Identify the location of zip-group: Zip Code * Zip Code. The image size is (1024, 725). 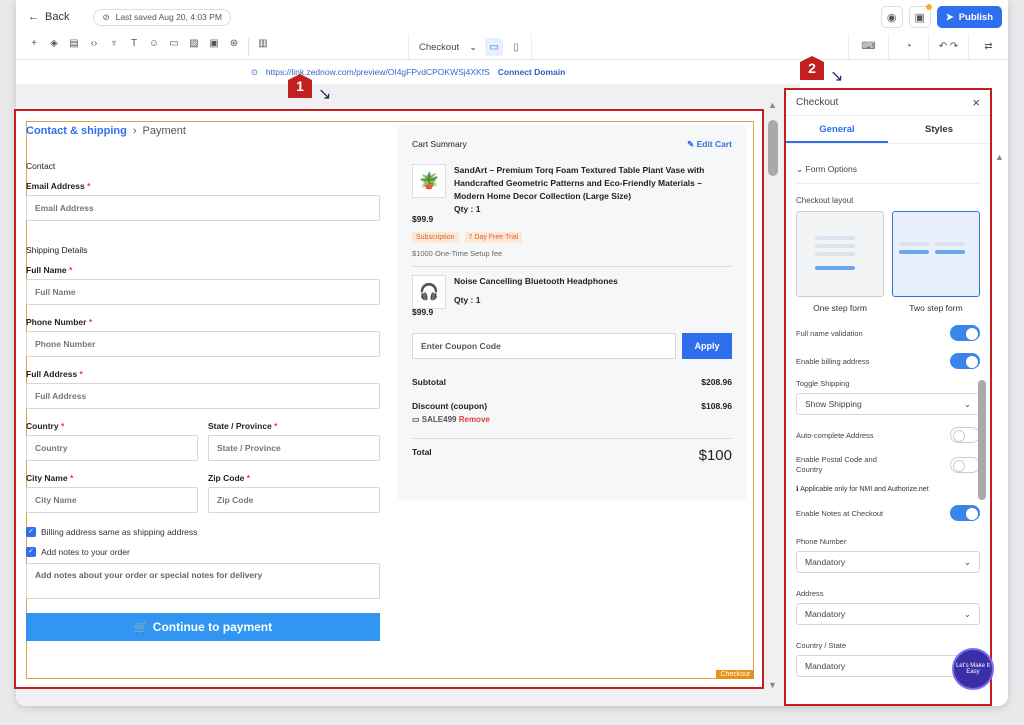
(294, 493).